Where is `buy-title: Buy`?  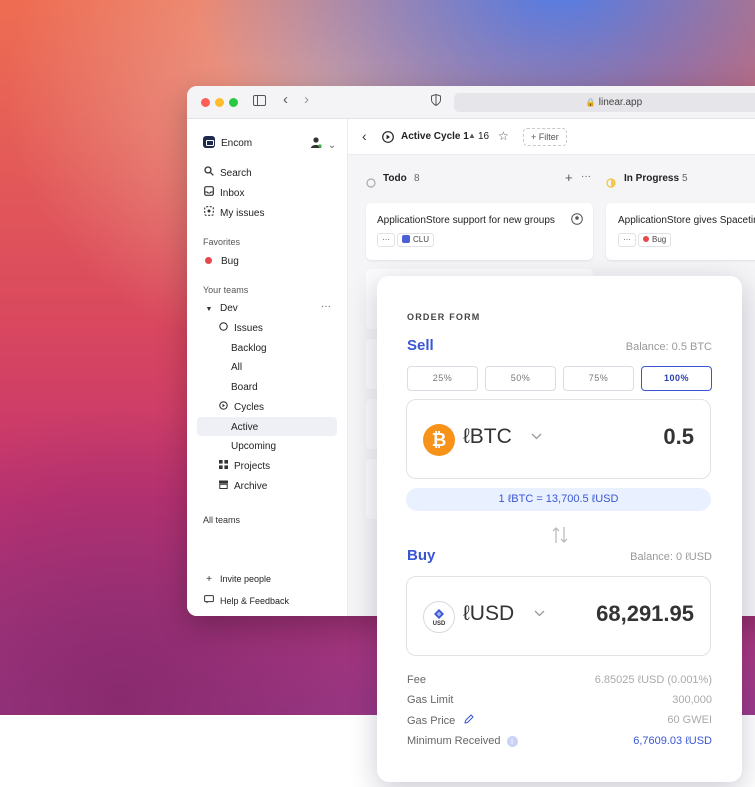 buy-title: Buy is located at coordinates (421, 555).